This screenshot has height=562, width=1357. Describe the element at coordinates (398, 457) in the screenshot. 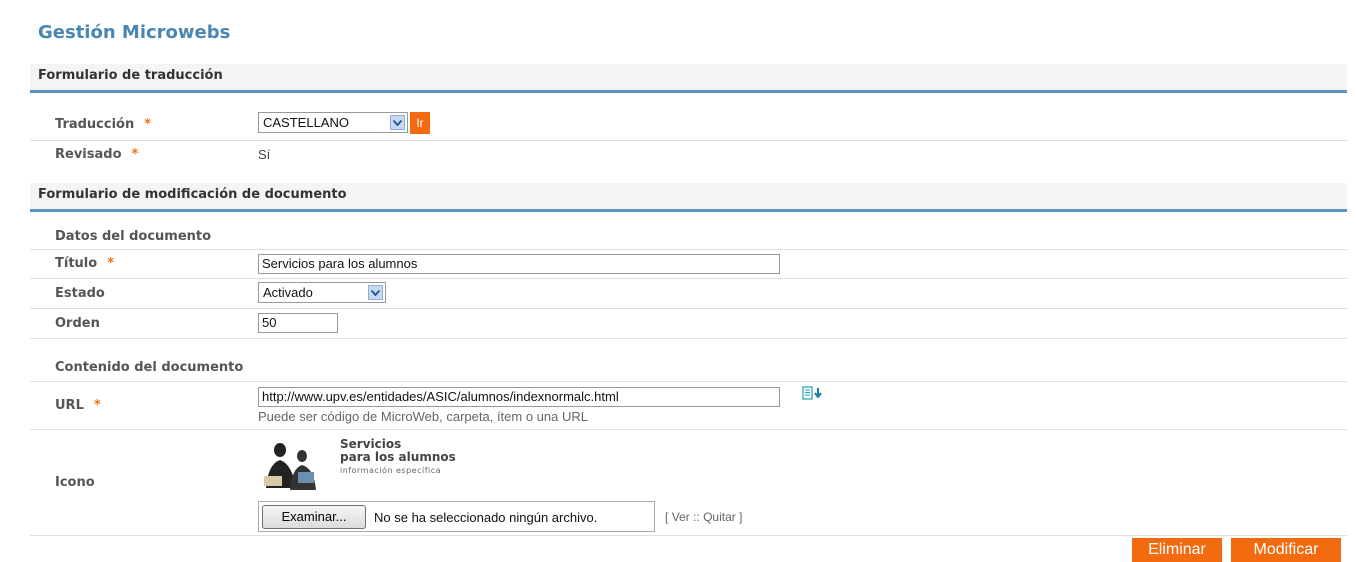

I see `icon-image-line2: para los alumnos` at that location.